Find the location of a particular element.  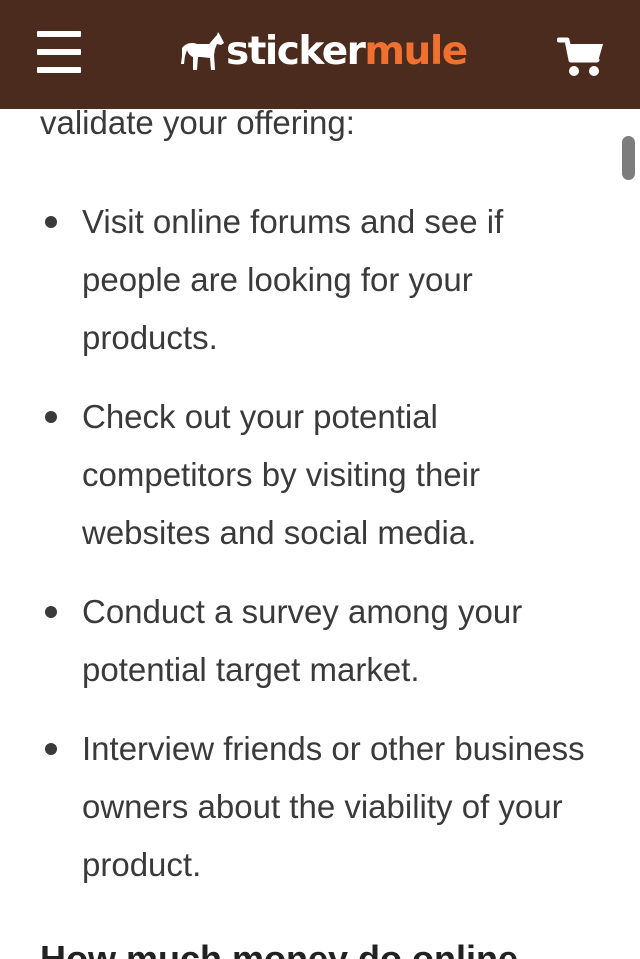

scrollbar-thumb is located at coordinates (628, 158).